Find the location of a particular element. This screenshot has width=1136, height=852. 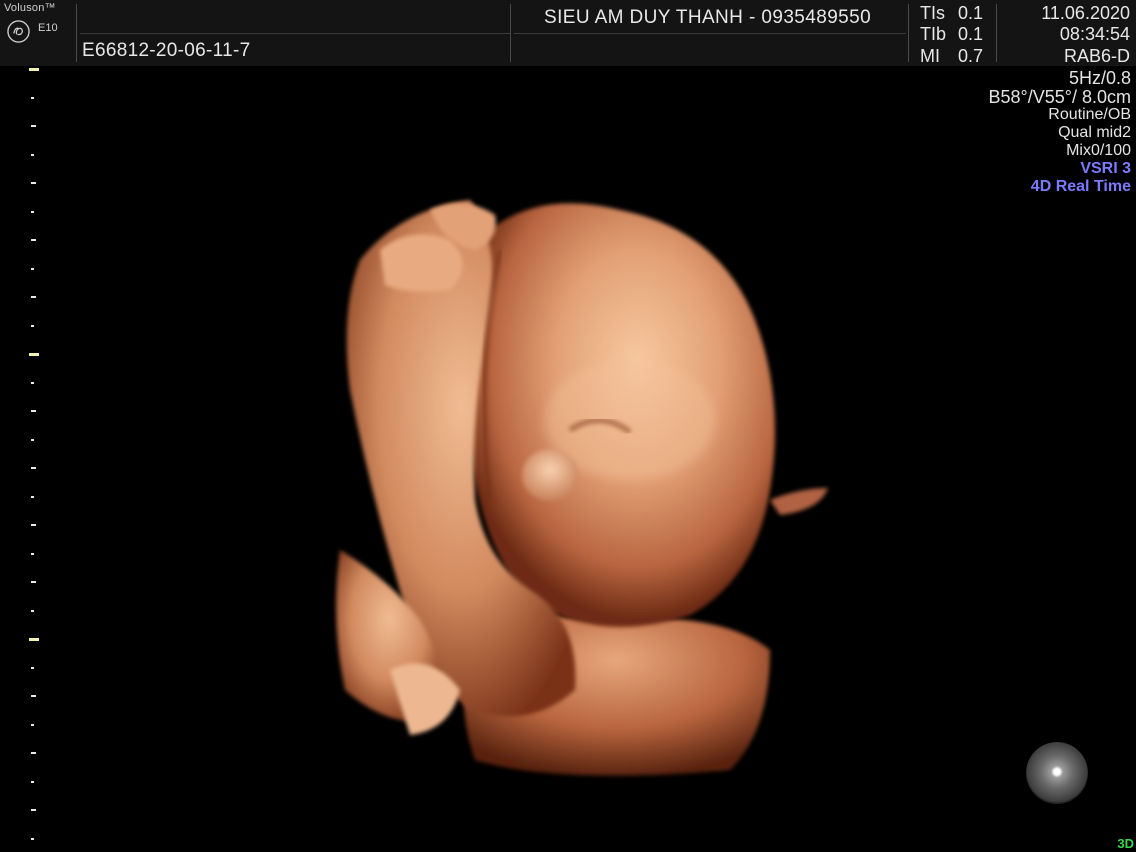

depth-ruler is located at coordinates (35, 459).